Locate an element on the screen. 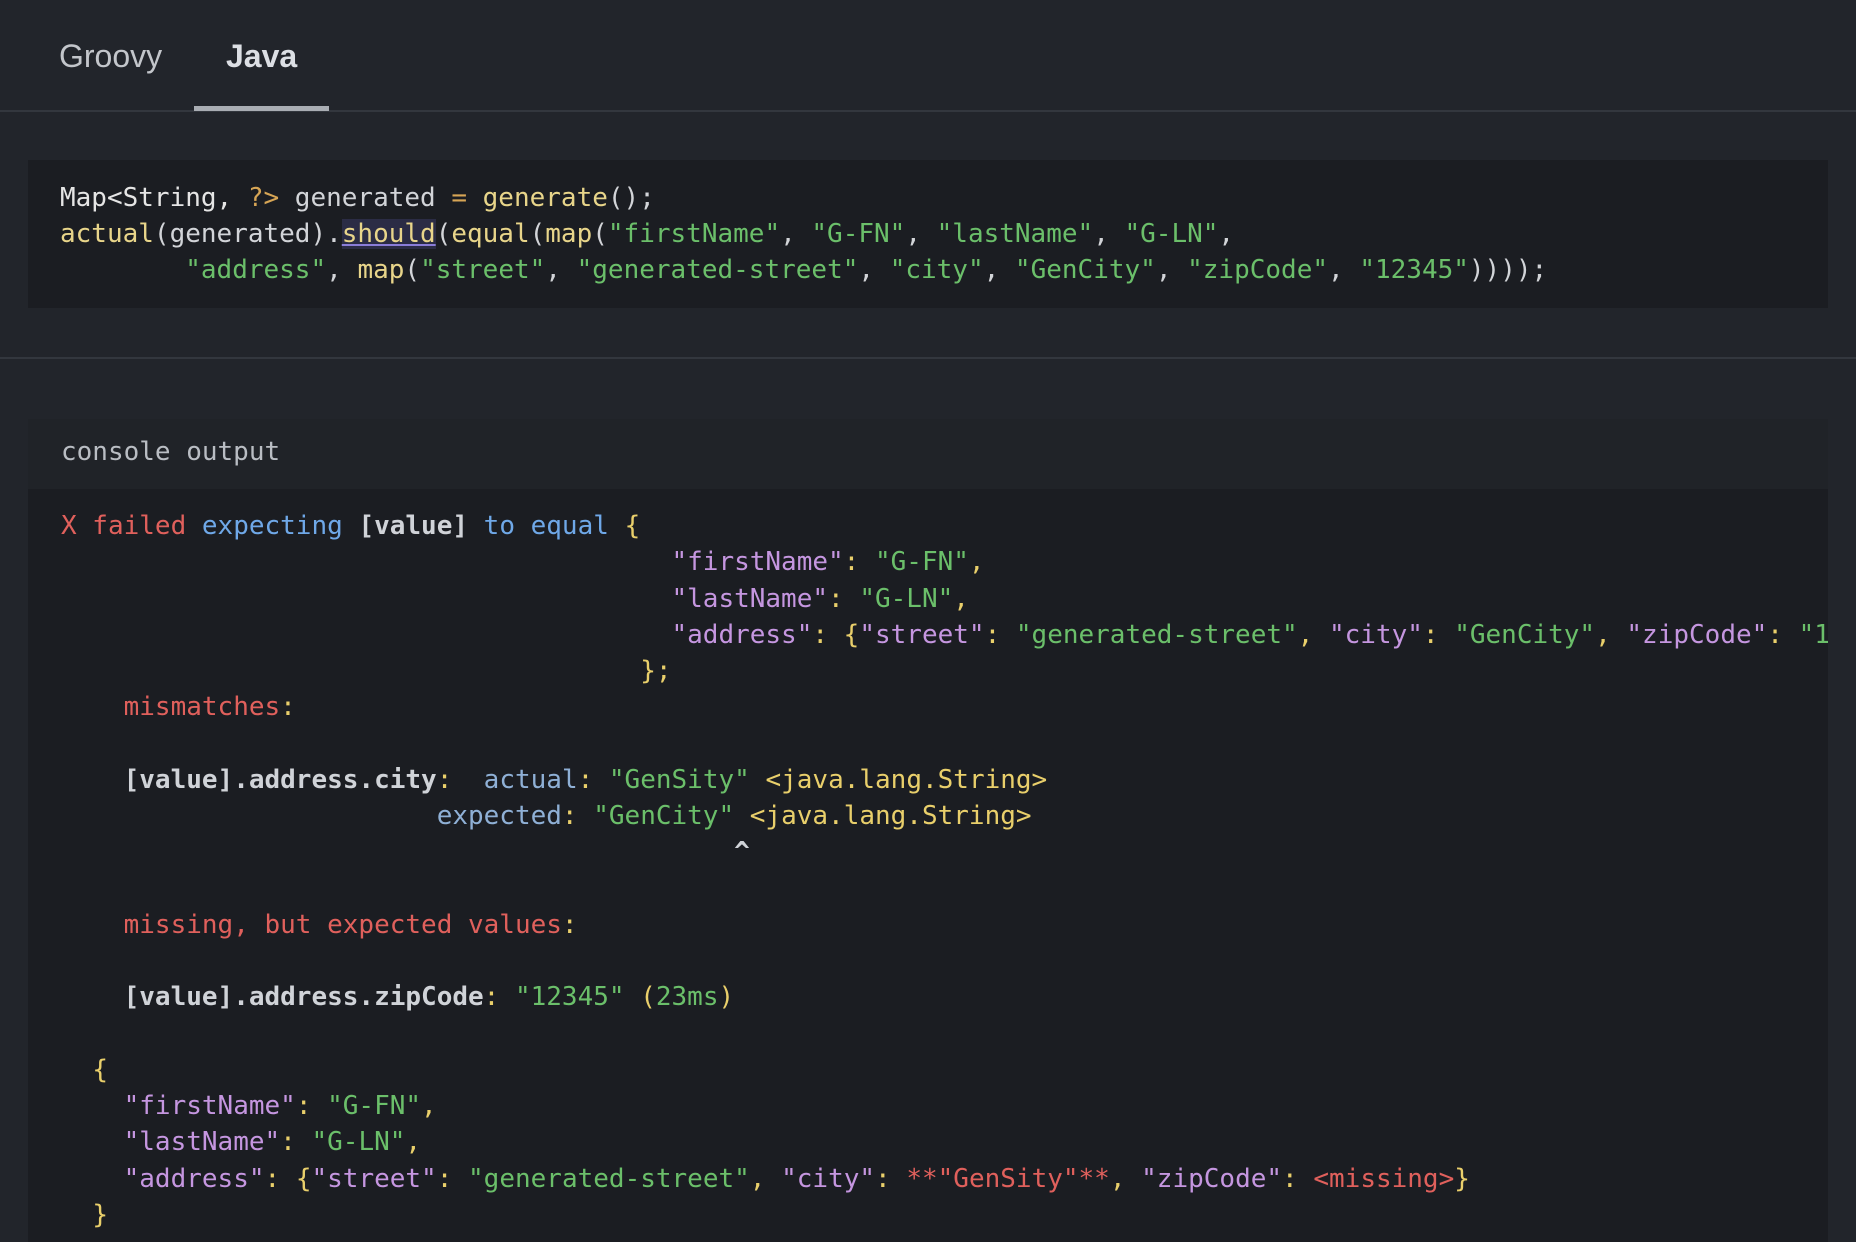 This screenshot has height=1242, width=1856. console-line: "lastName": "G-LN", is located at coordinates (241, 1142).